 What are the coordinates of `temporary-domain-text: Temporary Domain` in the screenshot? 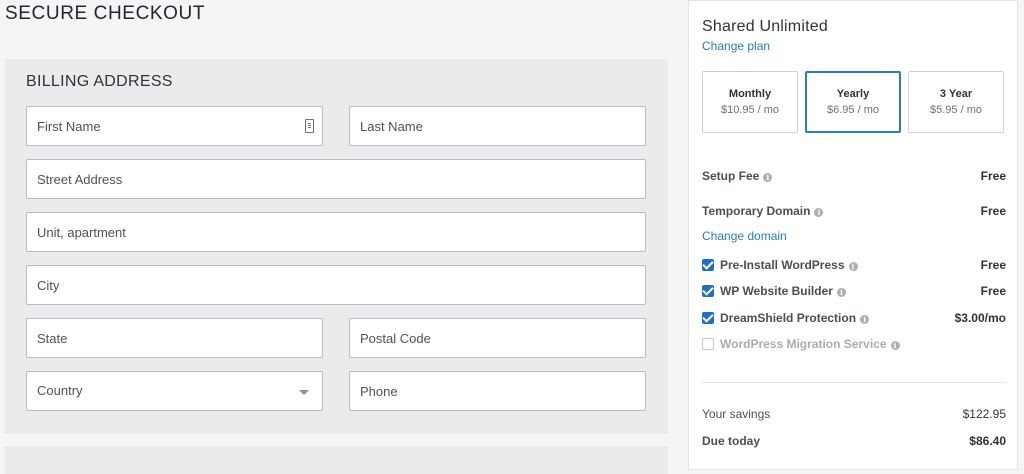 It's located at (756, 211).